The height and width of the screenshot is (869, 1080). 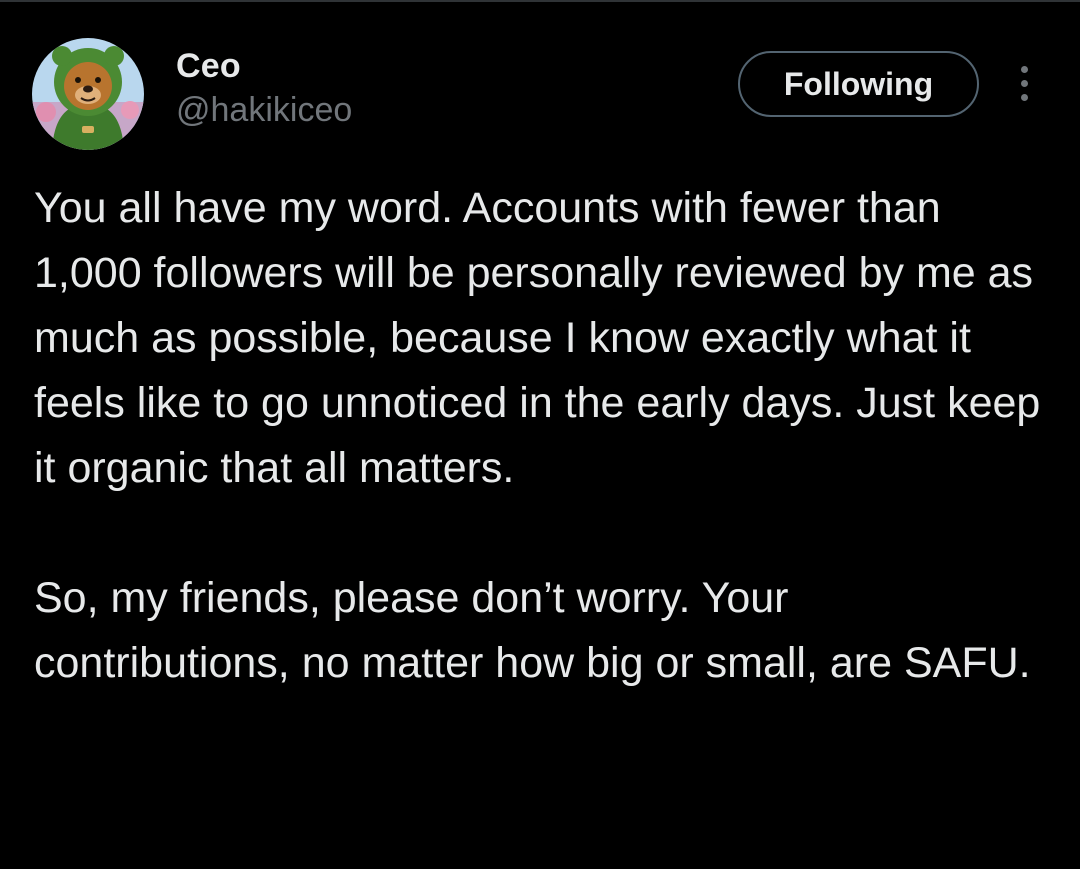 I want to click on more-options-icon, so click(x=1024, y=83).